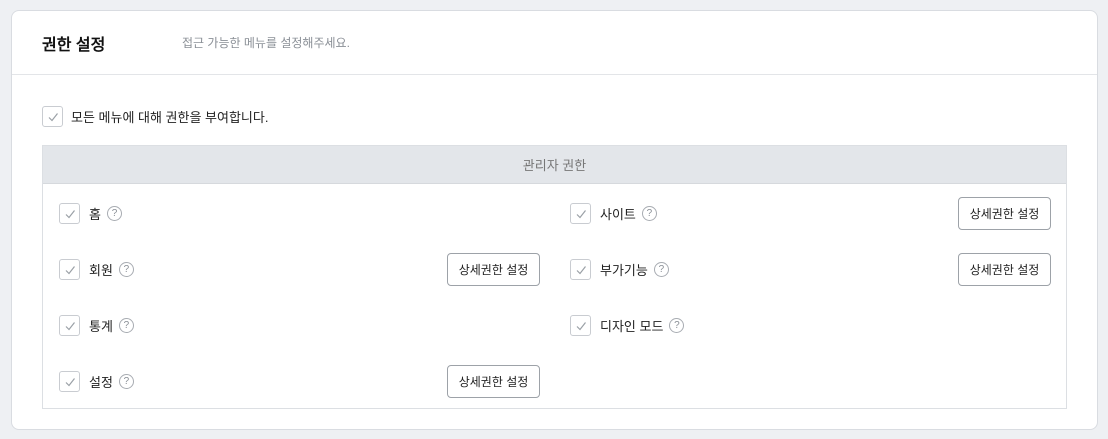  Describe the element at coordinates (493, 269) in the screenshot. I see `member-detail-button: 상세권한 설정` at that location.